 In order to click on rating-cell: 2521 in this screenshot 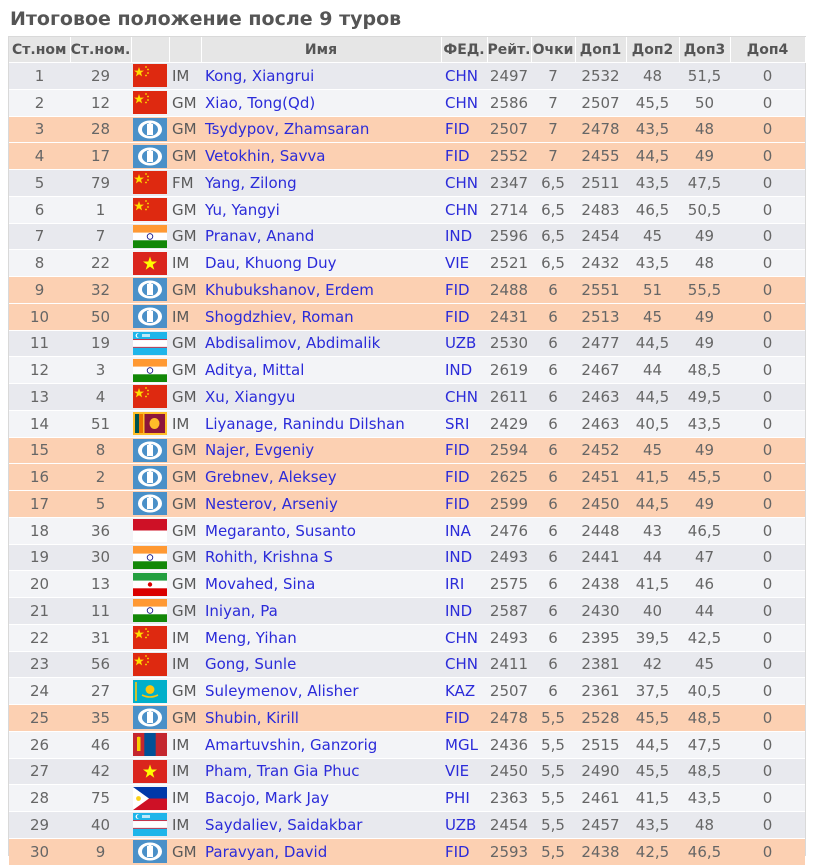, I will do `click(509, 263)`.